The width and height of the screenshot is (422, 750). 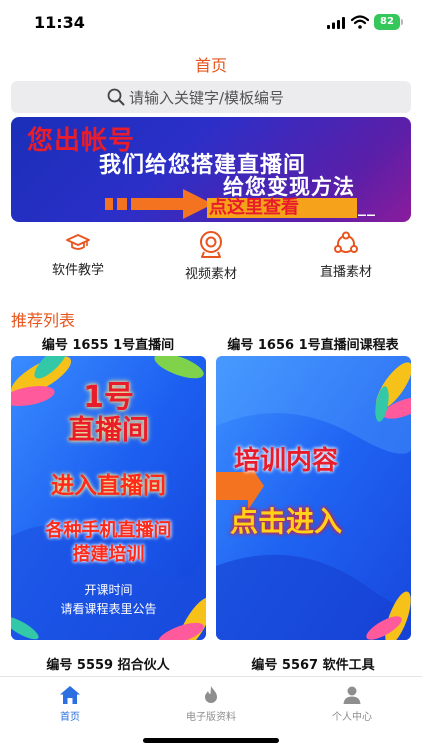 What do you see at coordinates (211, 22) in the screenshot?
I see `status-bar: 11:34 82` at bounding box center [211, 22].